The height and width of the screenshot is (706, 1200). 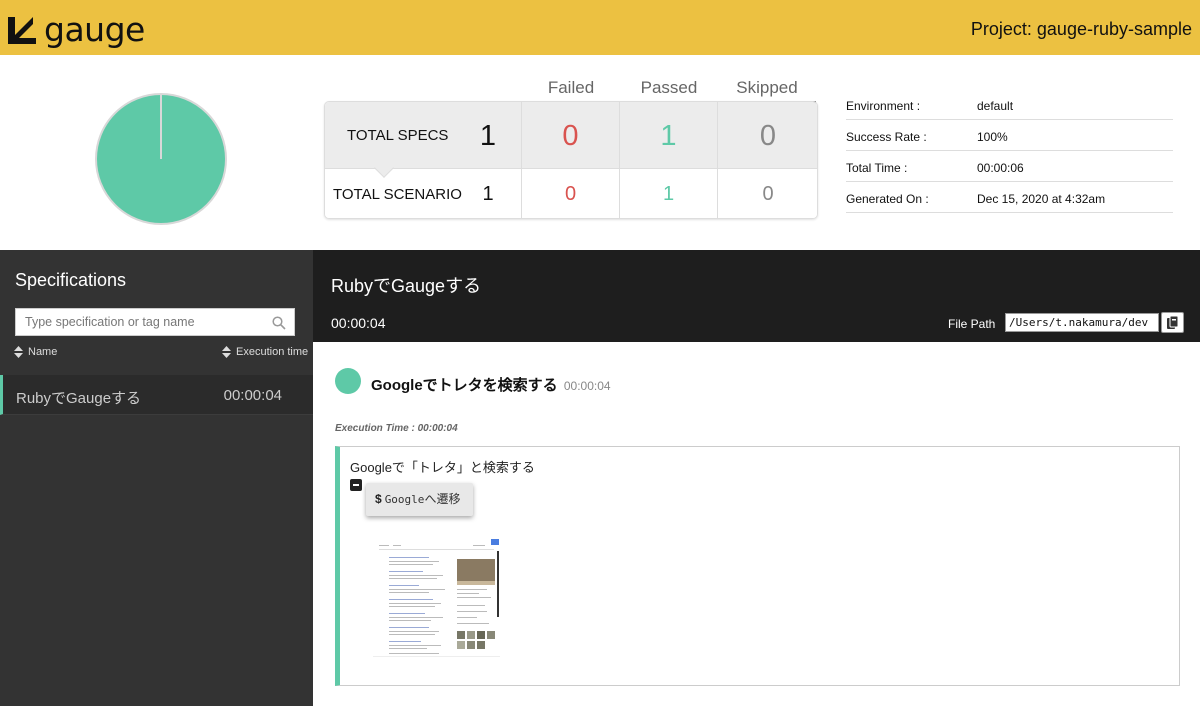 I want to click on clipboard-icon, so click(x=1173, y=322).